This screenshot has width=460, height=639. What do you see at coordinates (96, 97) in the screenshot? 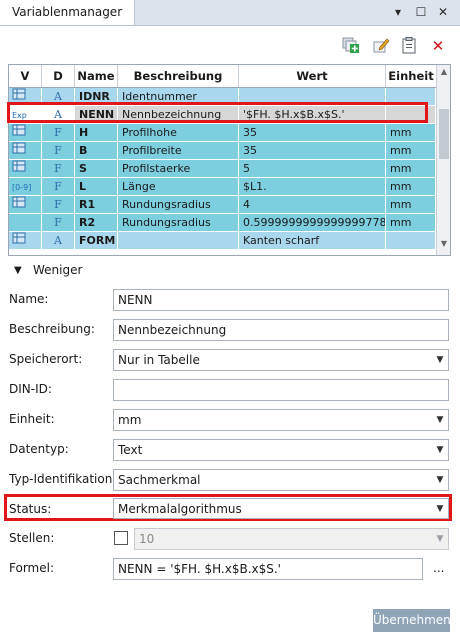
I see `name-cell: IDNR` at bounding box center [96, 97].